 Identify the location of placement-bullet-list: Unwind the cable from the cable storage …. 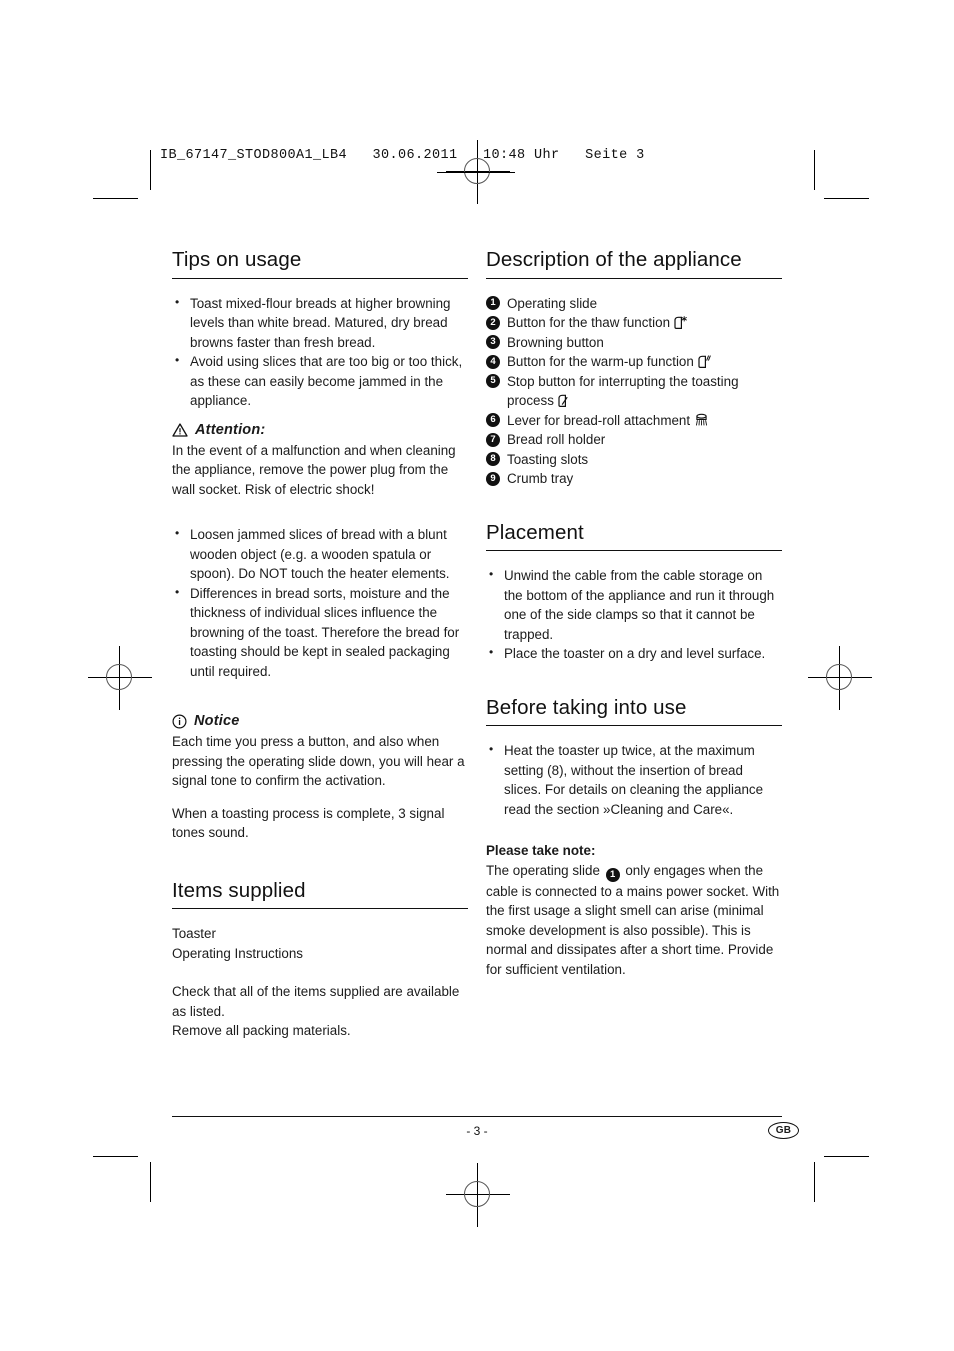
(634, 614).